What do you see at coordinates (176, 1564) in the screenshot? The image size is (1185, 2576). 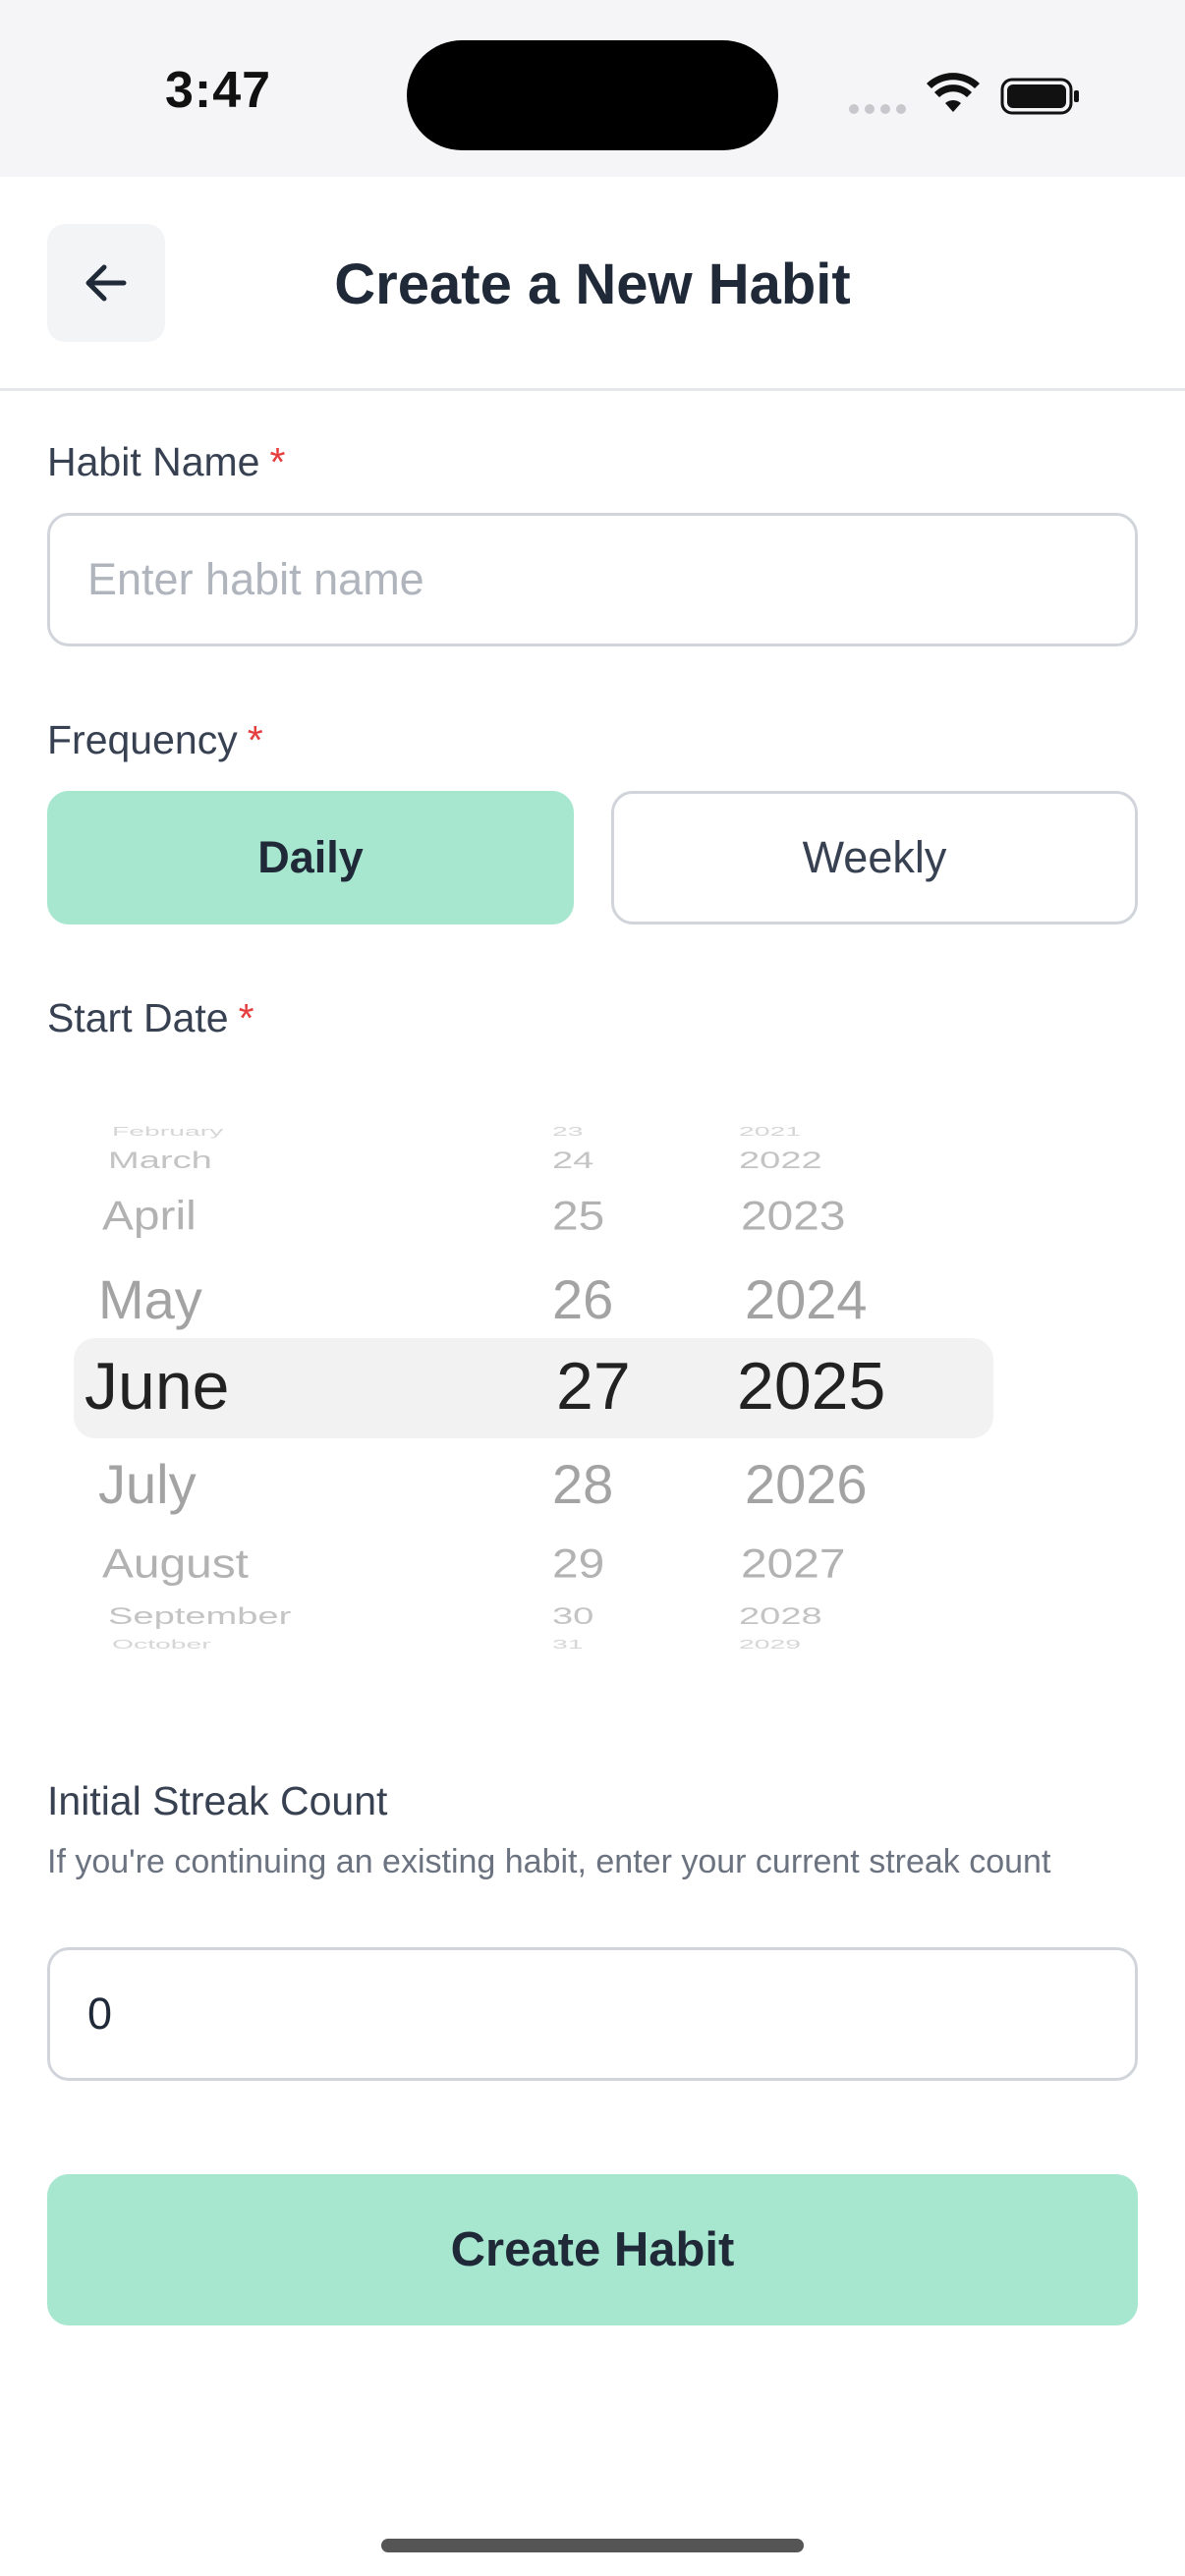 I see `picker-month-item: August` at bounding box center [176, 1564].